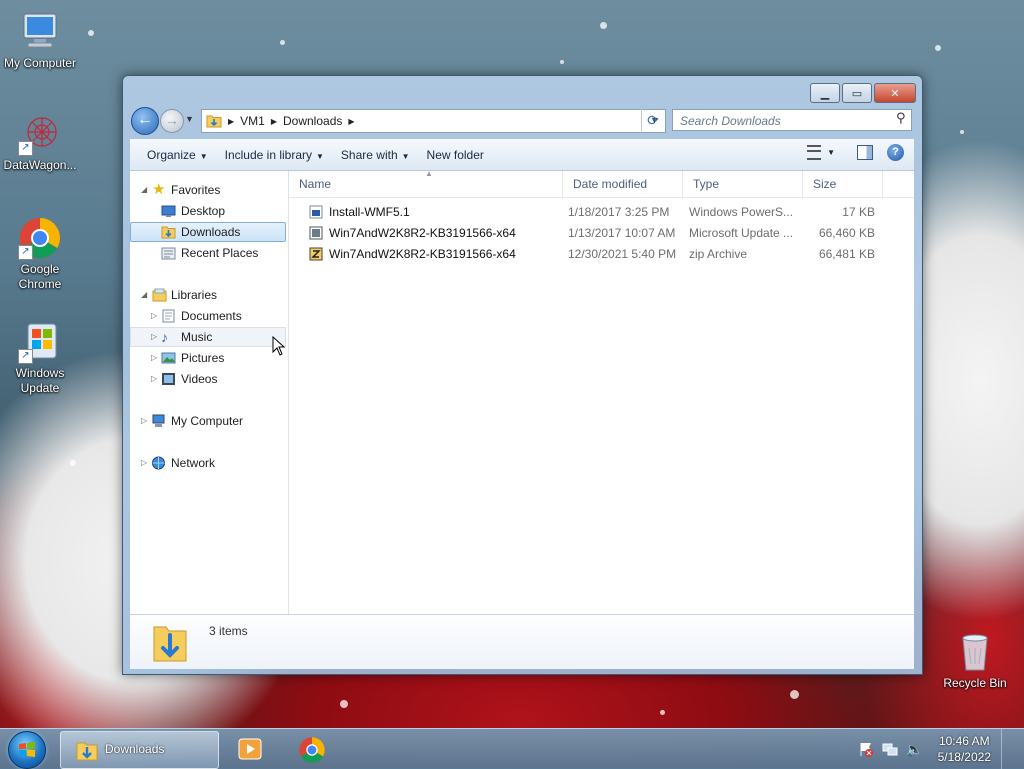 Image resolution: width=1024 pixels, height=769 pixels. What do you see at coordinates (914, 749) in the screenshot?
I see `volume-icon: 🔈` at bounding box center [914, 749].